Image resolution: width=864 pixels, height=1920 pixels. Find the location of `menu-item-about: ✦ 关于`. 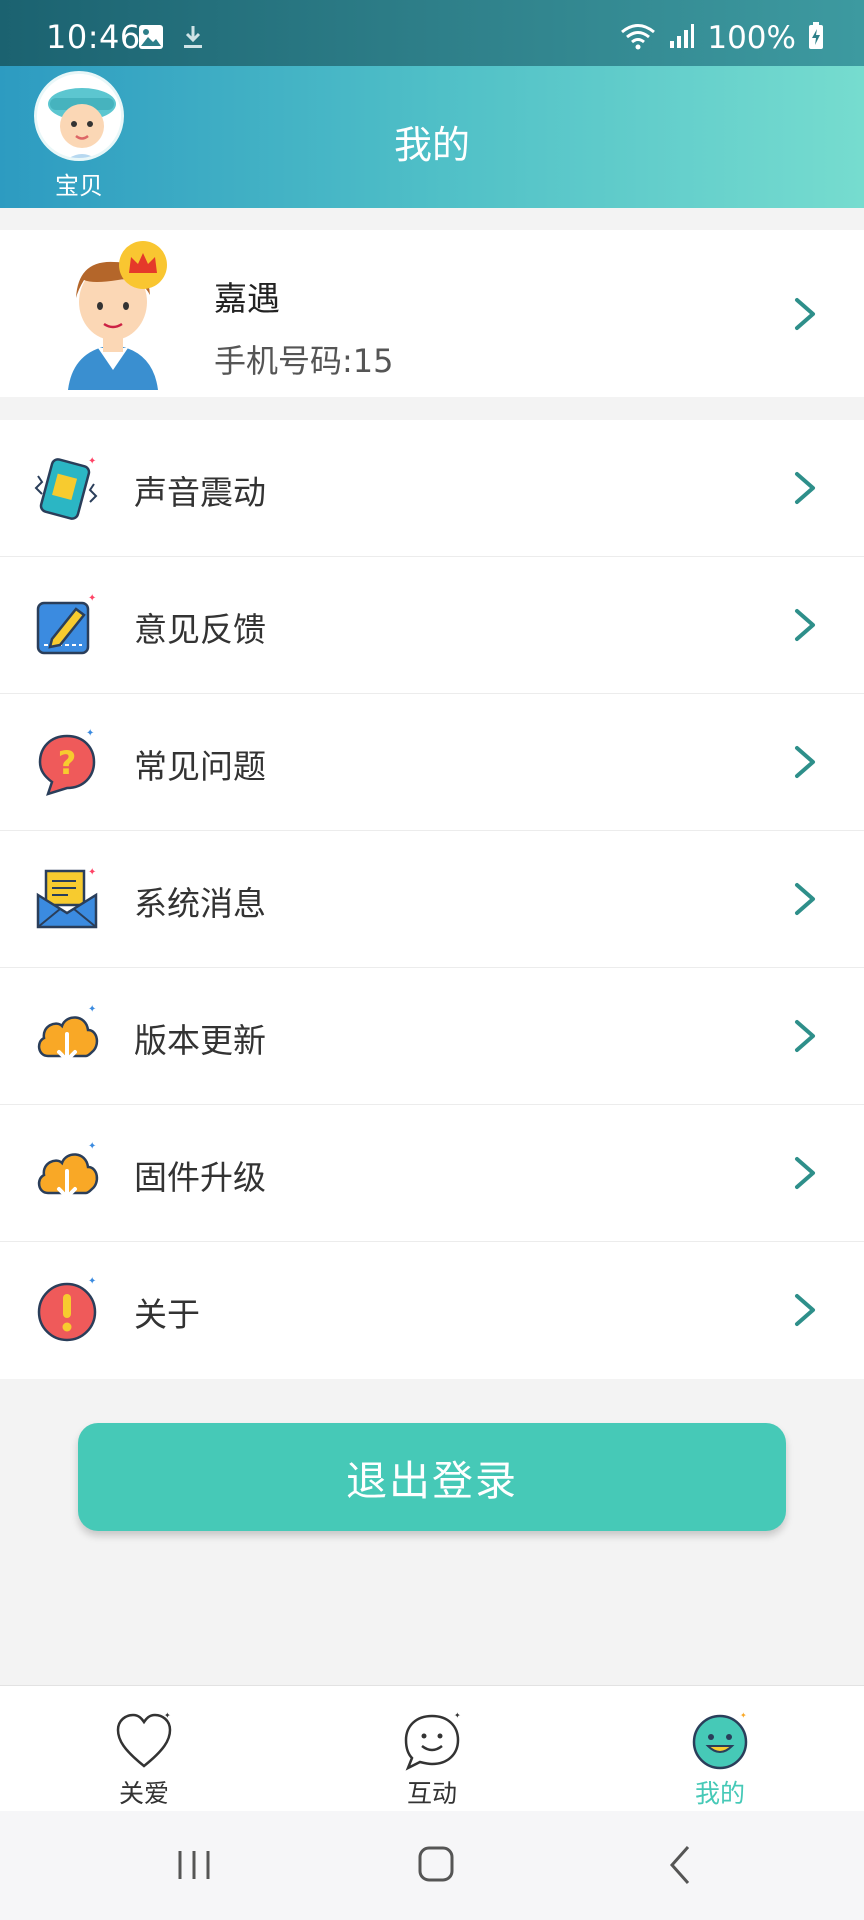

menu-item-about: ✦ 关于 is located at coordinates (432, 1310).